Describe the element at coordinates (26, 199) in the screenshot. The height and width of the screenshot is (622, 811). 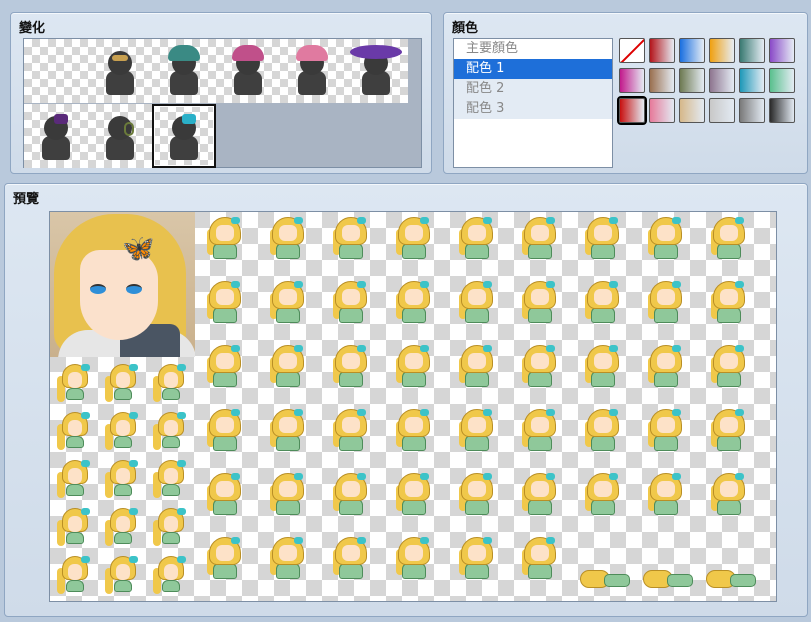
I see `preview-title: 預覽` at that location.